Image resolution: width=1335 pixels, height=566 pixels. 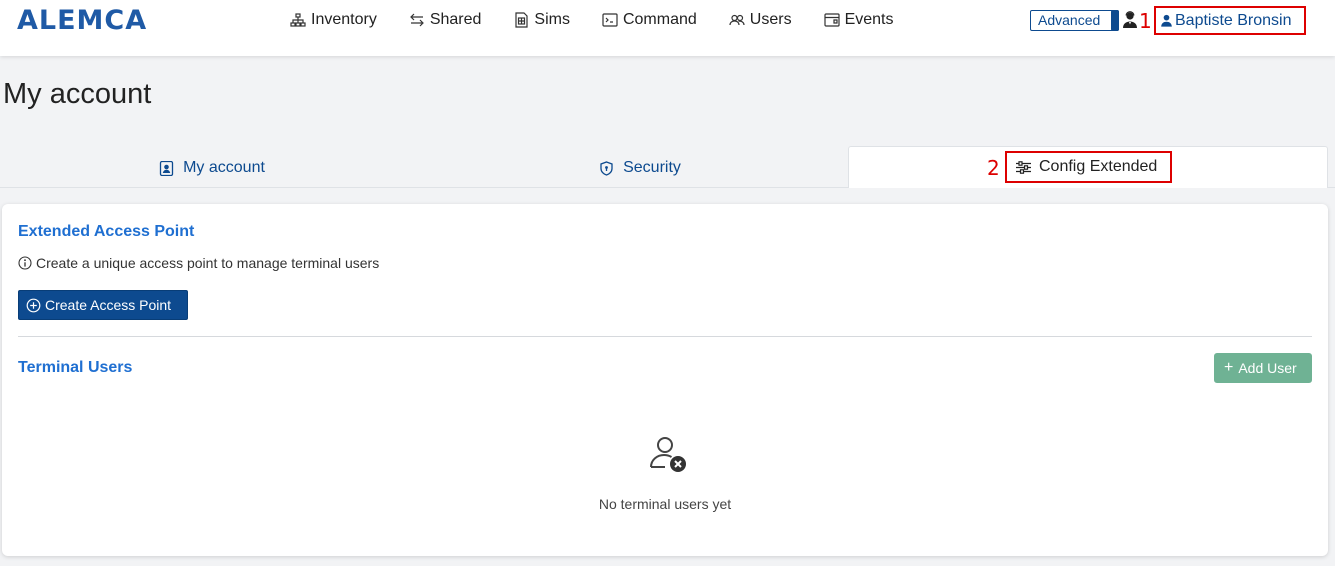 What do you see at coordinates (455, 19) in the screenshot?
I see `nav-label: Shared` at bounding box center [455, 19].